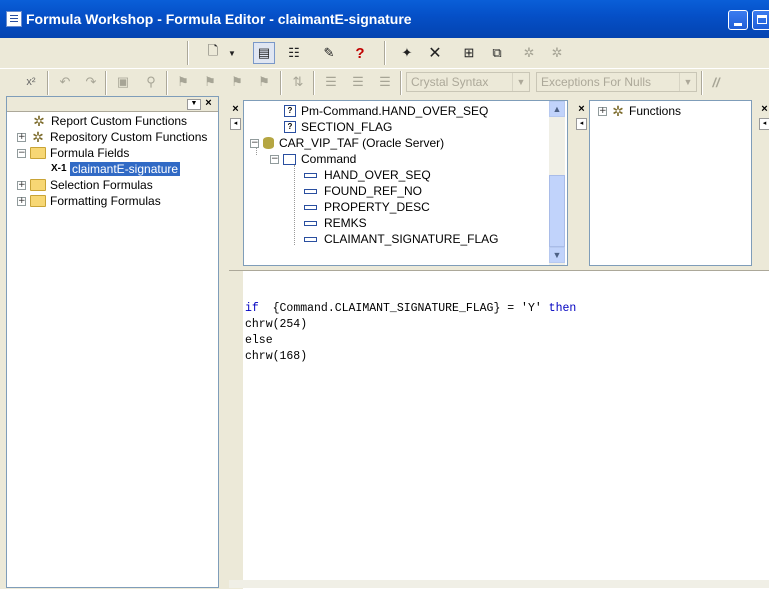  Describe the element at coordinates (616, 82) in the screenshot. I see `nulls-select: Exceptions For Nulls ▼` at that location.